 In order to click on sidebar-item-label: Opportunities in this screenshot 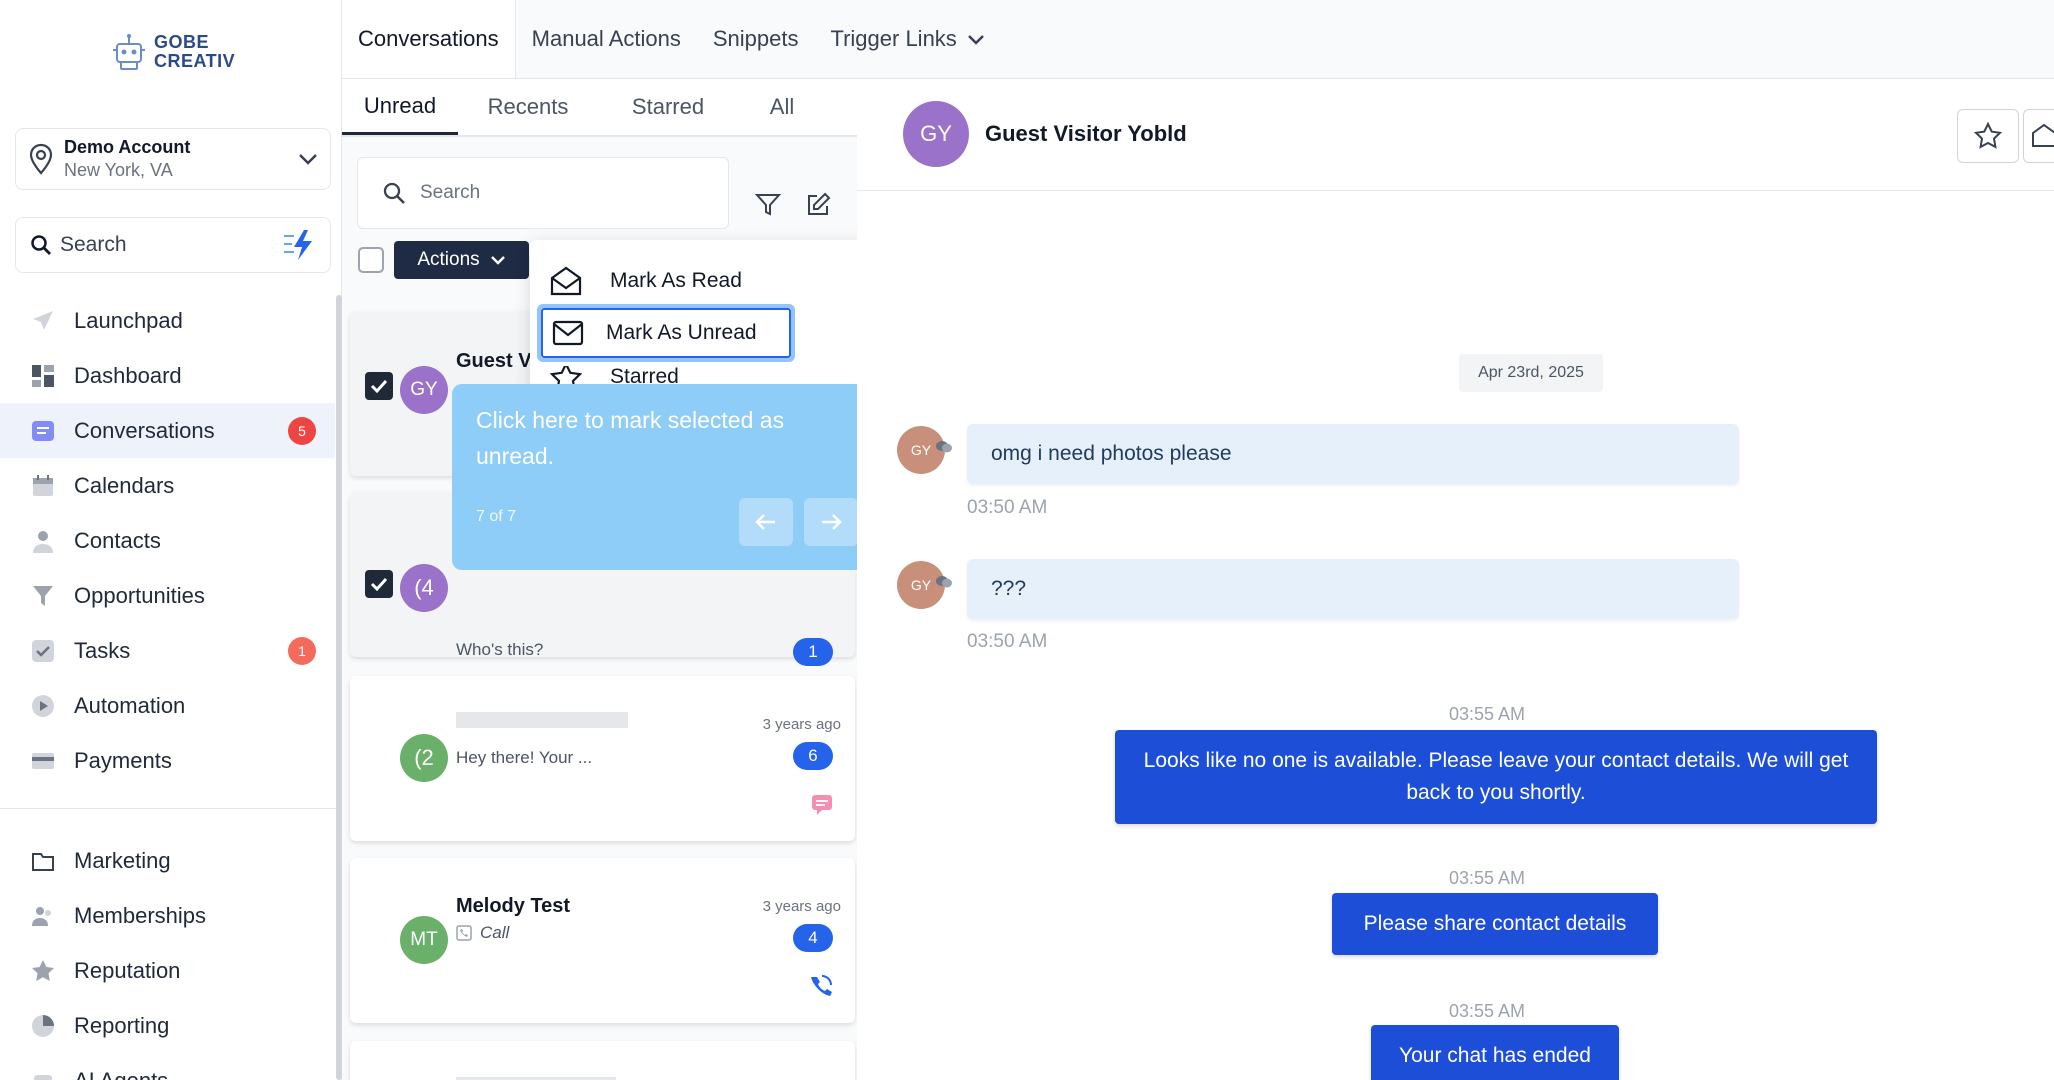, I will do `click(139, 595)`.